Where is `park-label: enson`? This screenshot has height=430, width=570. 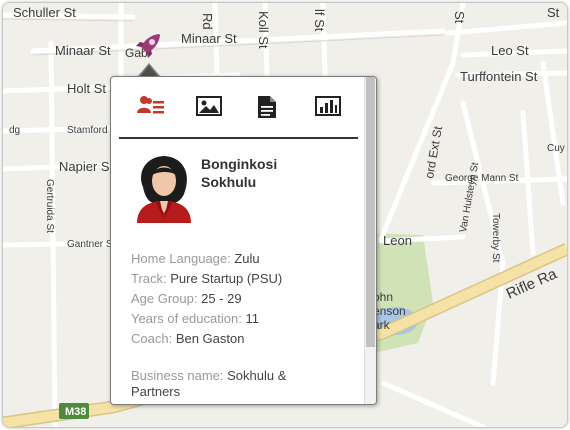
park-label: enson is located at coordinates (389, 311).